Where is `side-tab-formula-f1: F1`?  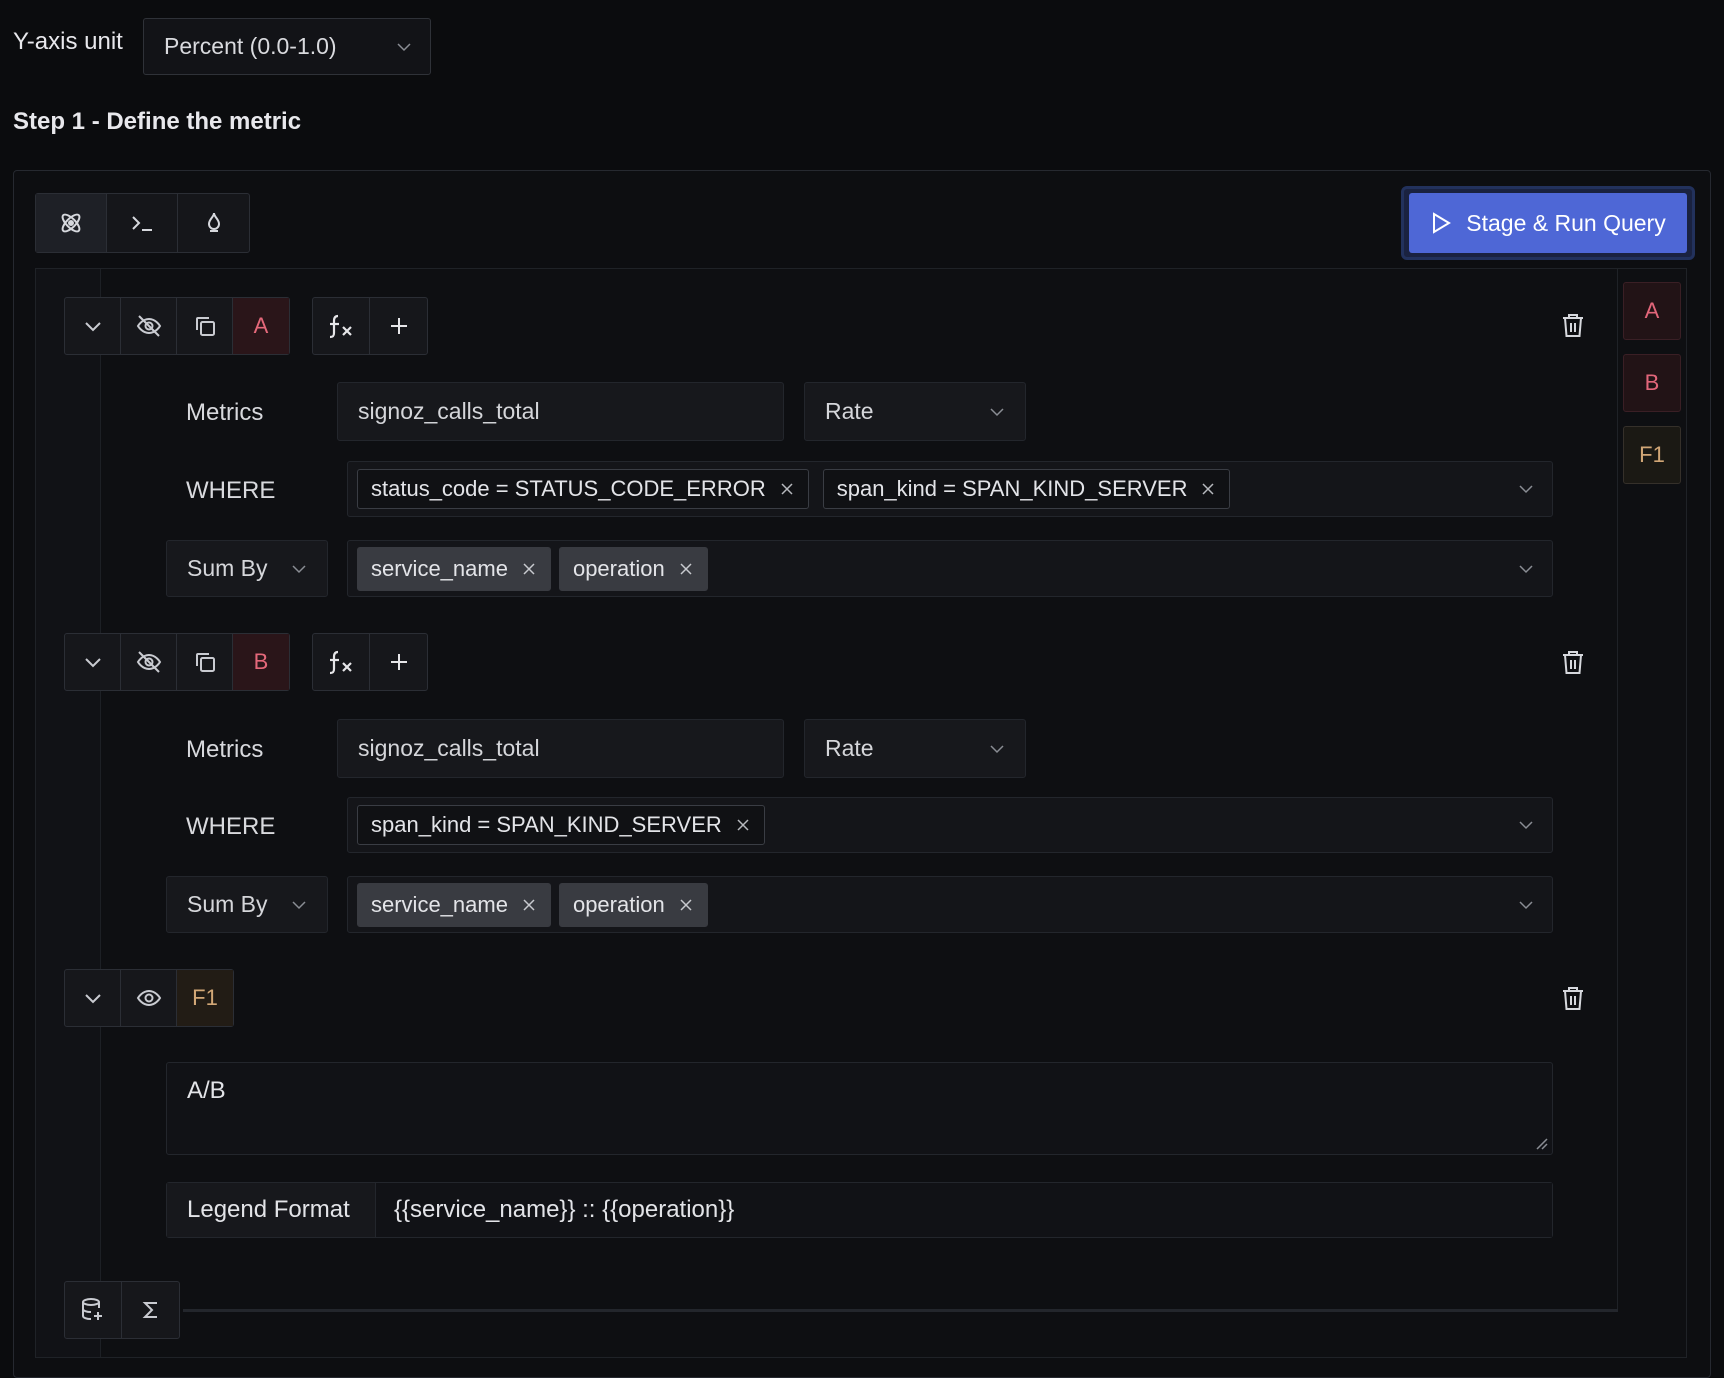
side-tab-formula-f1: F1 is located at coordinates (1652, 455).